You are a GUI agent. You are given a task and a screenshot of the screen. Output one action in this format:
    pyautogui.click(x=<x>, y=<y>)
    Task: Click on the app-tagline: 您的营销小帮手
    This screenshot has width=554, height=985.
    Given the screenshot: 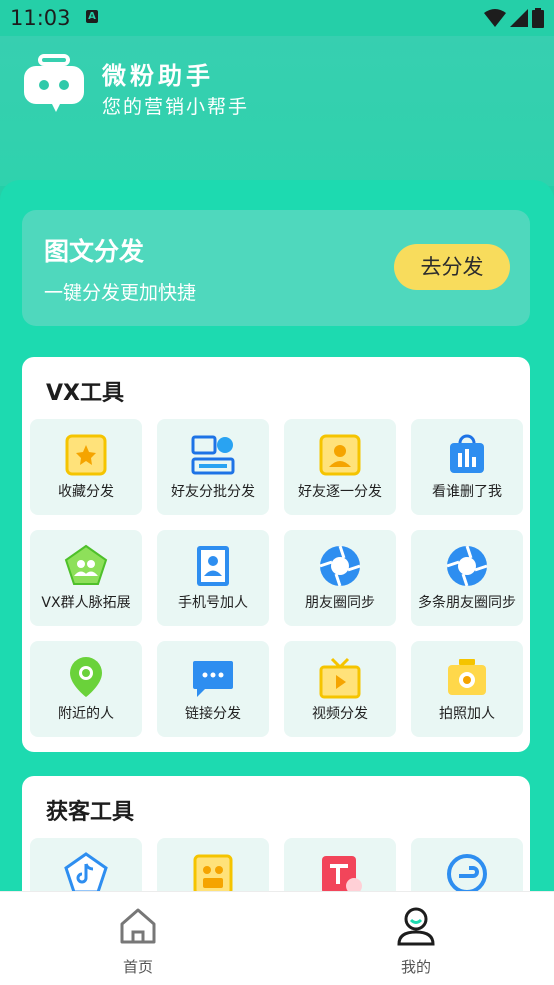 What is the action you would take?
    pyautogui.click(x=176, y=107)
    